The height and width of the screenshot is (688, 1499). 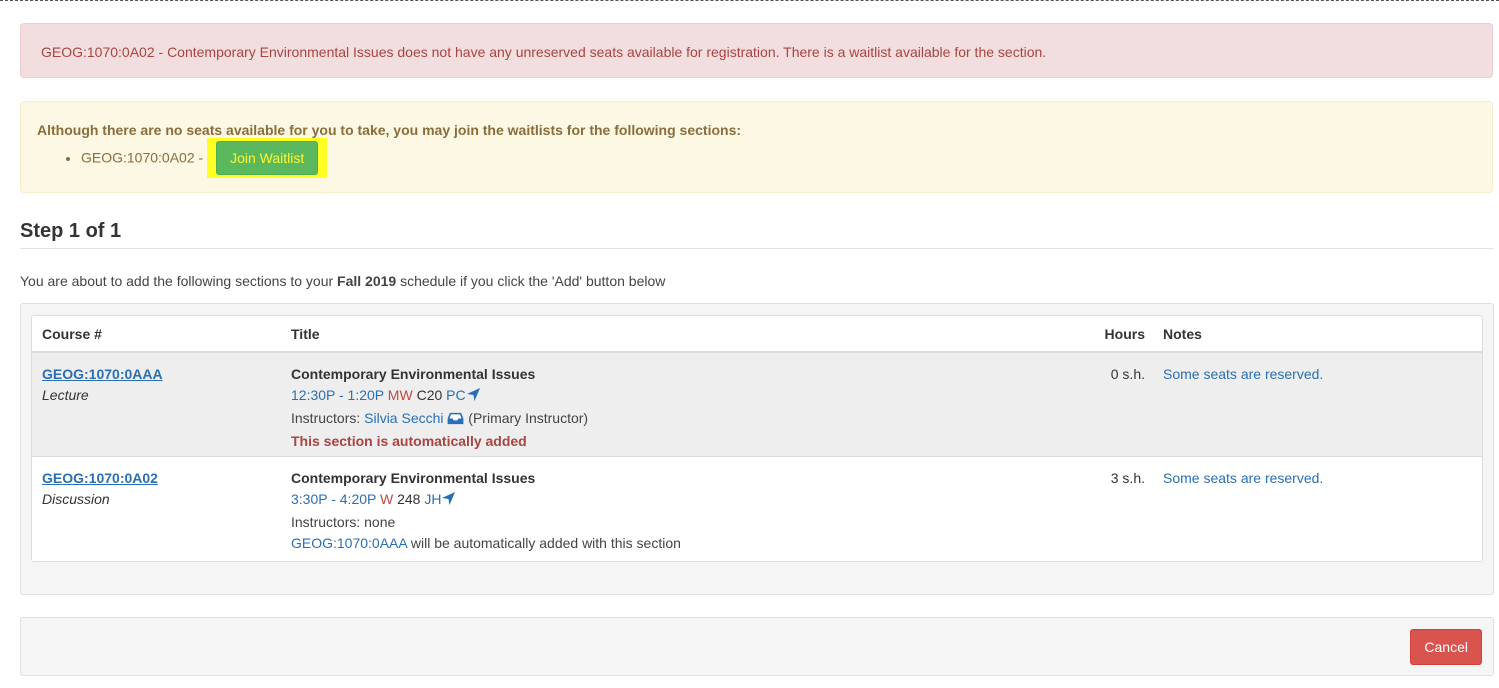 I want to click on course-link: GEOG:1070:0A02, so click(x=100, y=478).